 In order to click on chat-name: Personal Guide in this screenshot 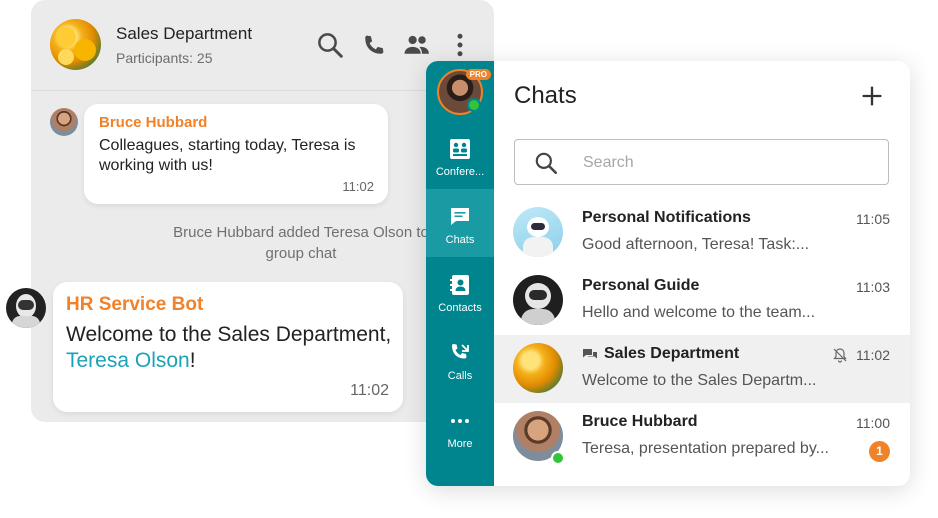, I will do `click(641, 285)`.